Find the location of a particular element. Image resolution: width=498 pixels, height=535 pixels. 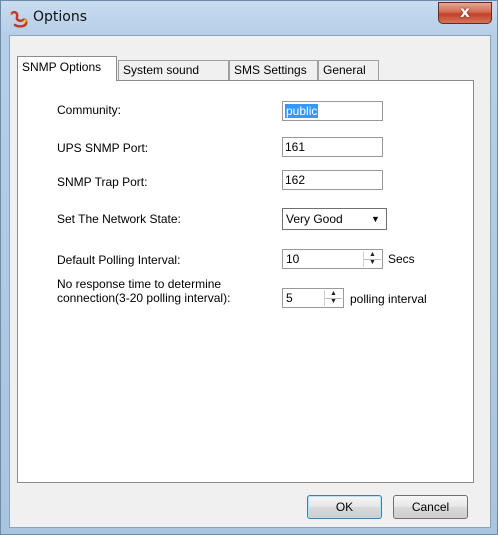

ups-snmp-port-label: UPS SNMP Port: is located at coordinates (103, 148).